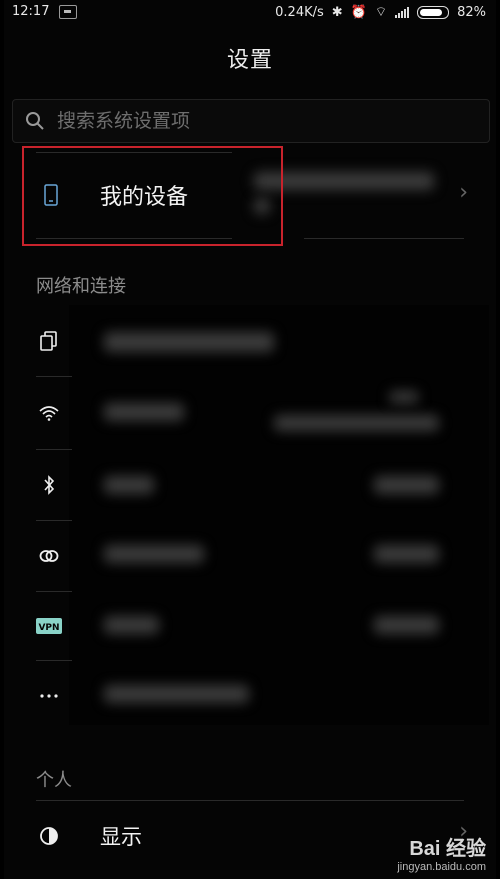 The width and height of the screenshot is (500, 879). I want to click on wifi-row, so click(250, 413).